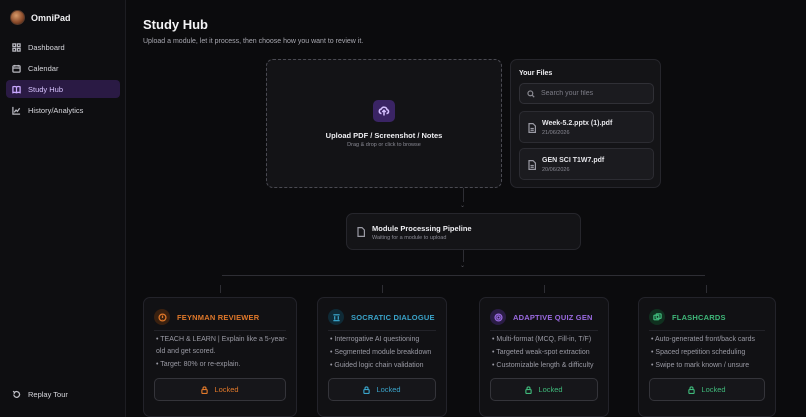 This screenshot has width=806, height=417. I want to click on feature-item: • Customizable length & difficulty, so click(543, 365).